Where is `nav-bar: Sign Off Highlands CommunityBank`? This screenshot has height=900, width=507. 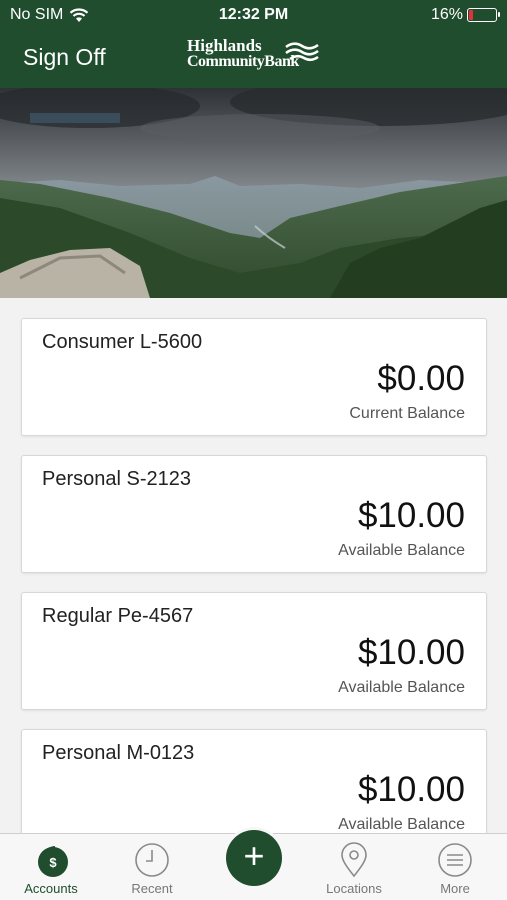 nav-bar: Sign Off Highlands CommunityBank is located at coordinates (253, 59).